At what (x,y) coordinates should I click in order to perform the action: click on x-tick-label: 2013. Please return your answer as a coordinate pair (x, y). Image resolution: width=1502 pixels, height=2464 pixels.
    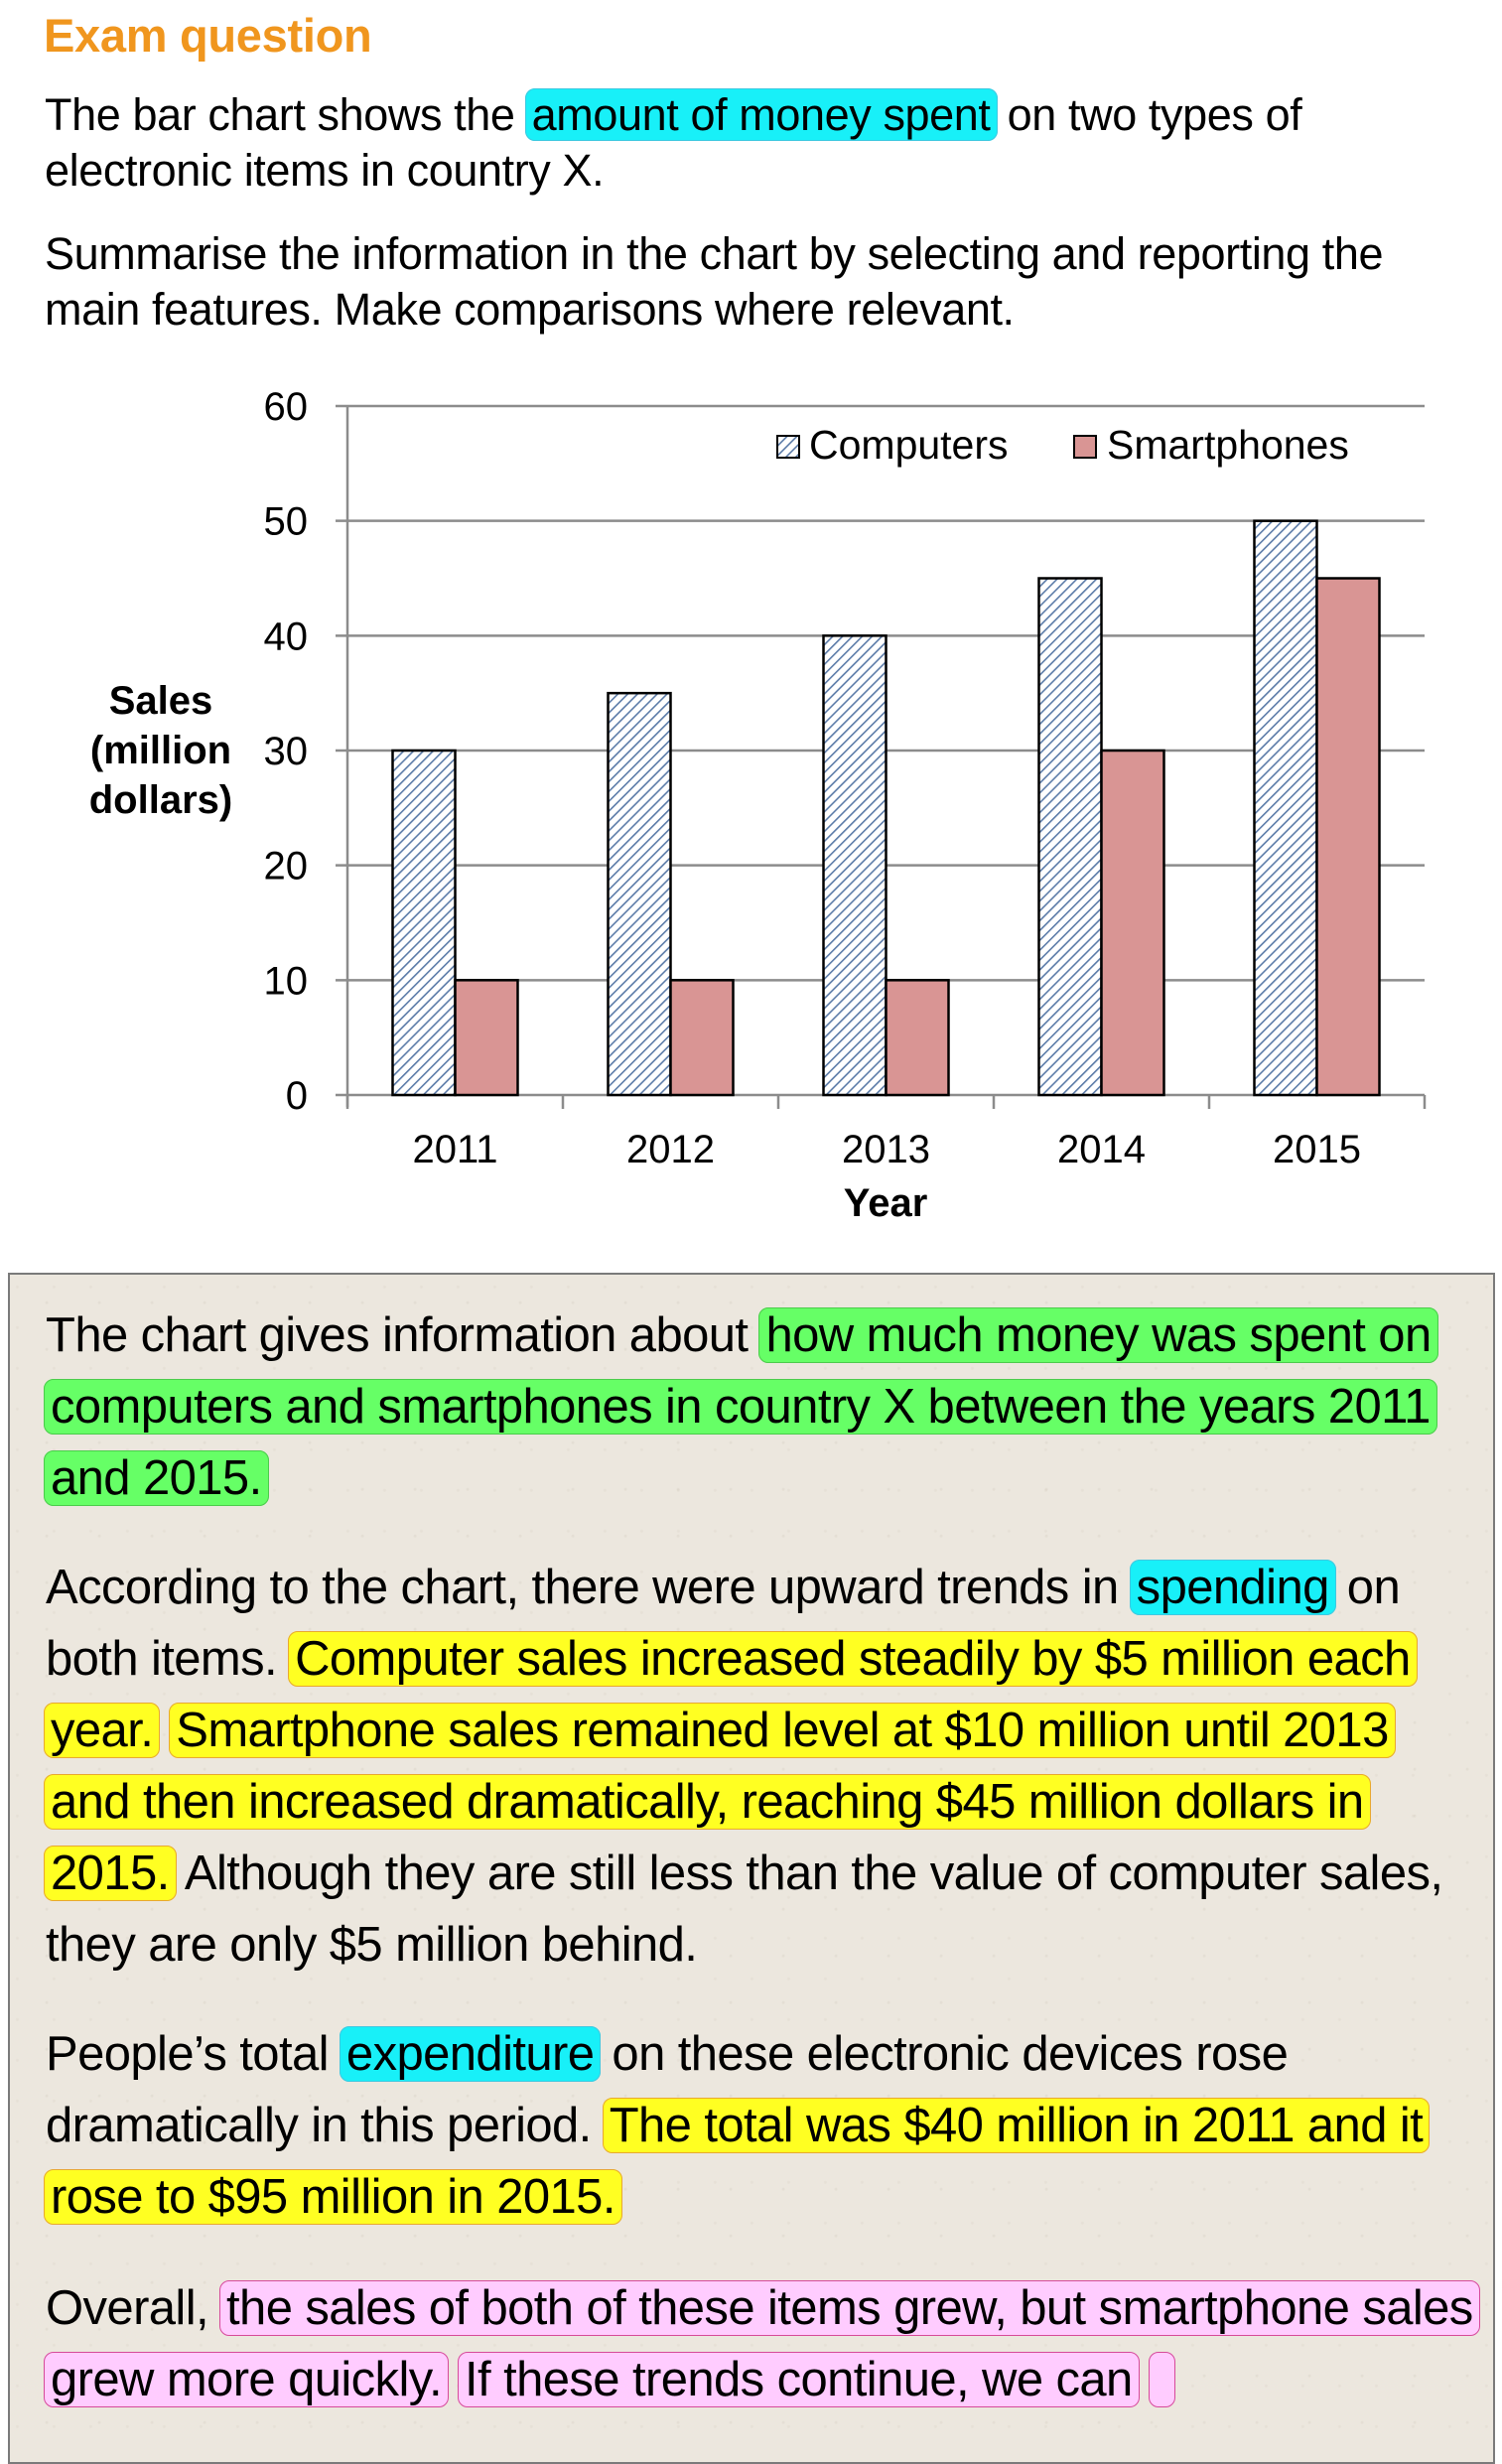
    Looking at the image, I should click on (886, 1149).